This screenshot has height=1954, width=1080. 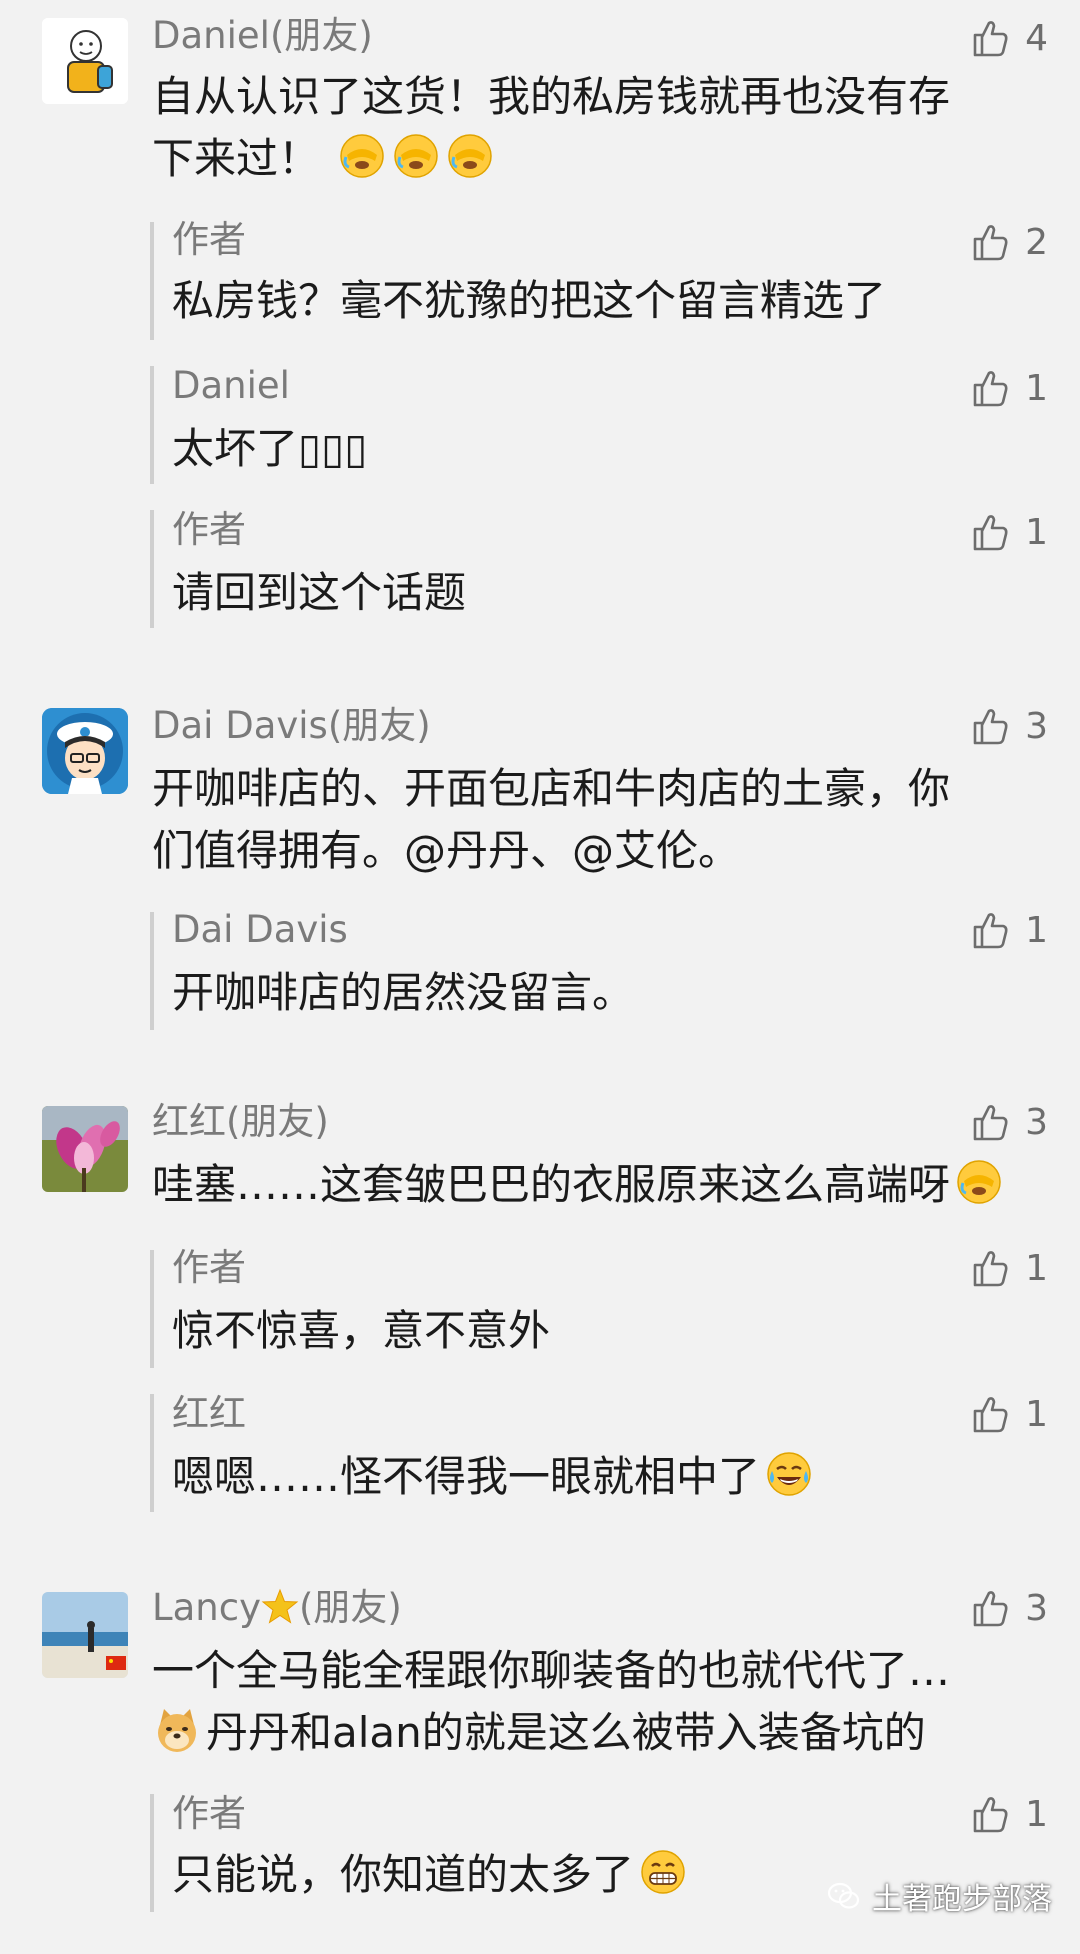 I want to click on like-button: 4, so click(x=1008, y=38).